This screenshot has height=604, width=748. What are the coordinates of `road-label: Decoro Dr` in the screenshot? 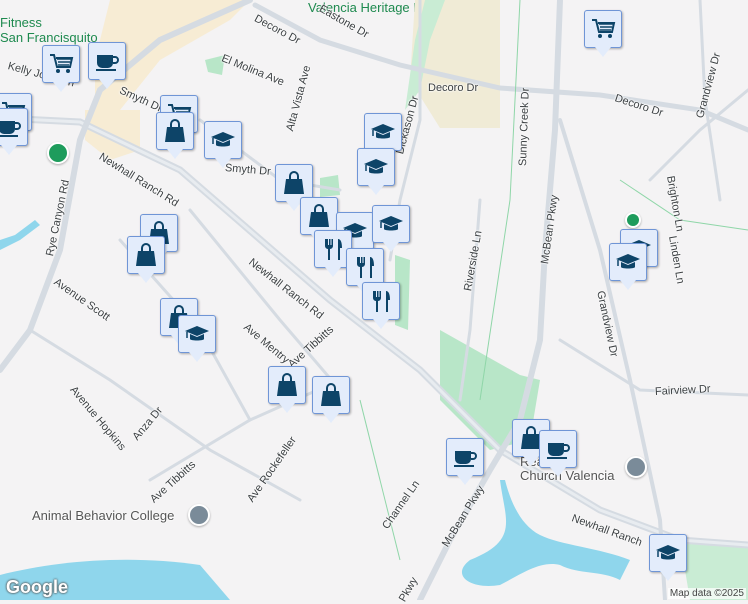 It's located at (453, 88).